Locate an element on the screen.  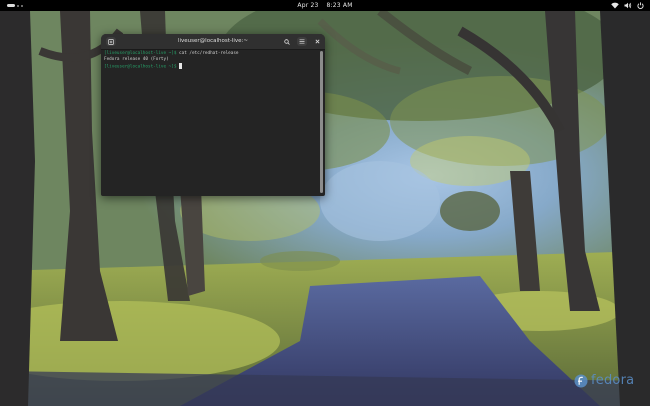
close-button is located at coordinates (317, 41).